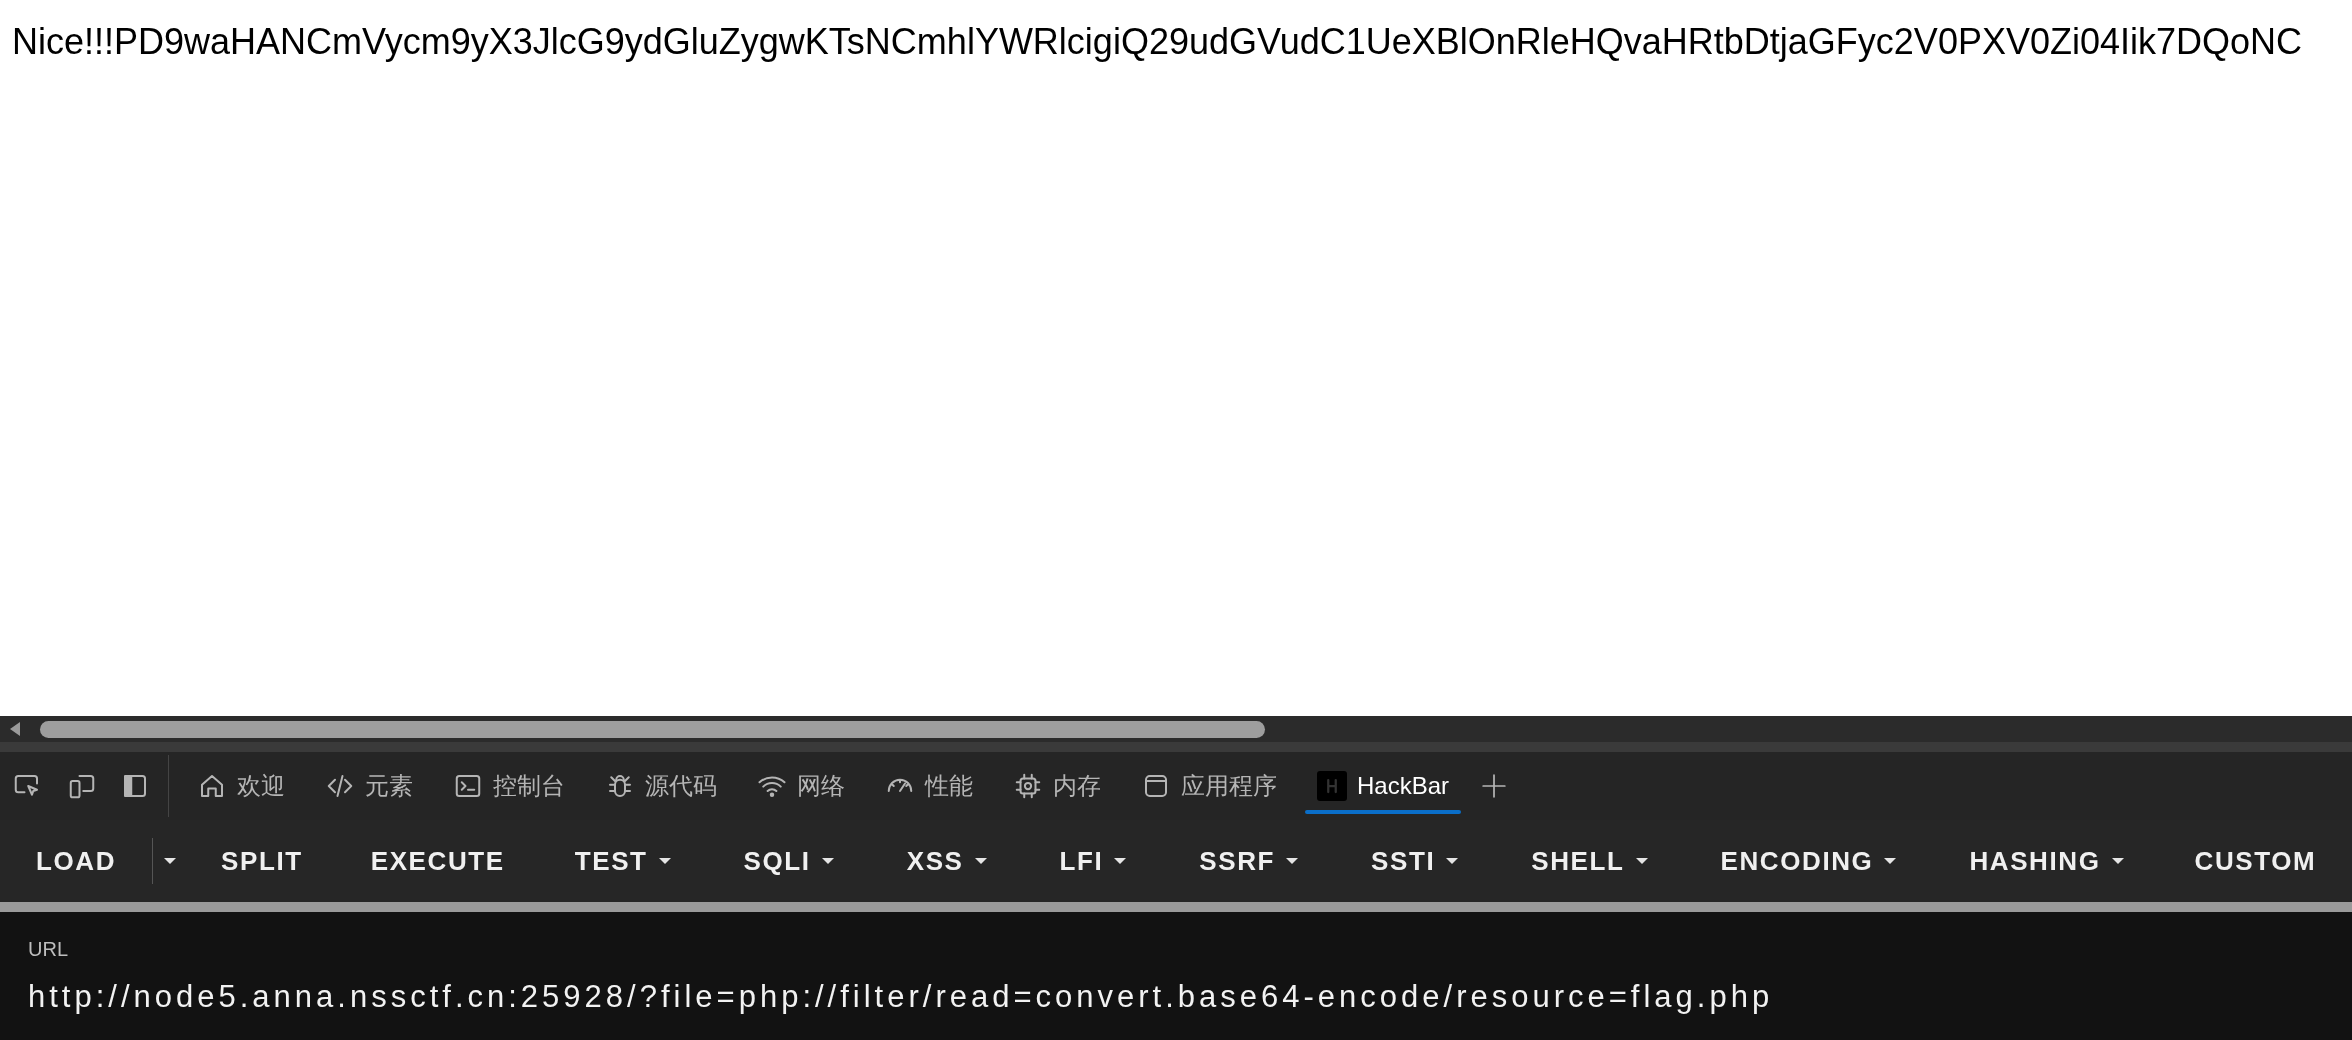 Image resolution: width=2352 pixels, height=1040 pixels. What do you see at coordinates (2047, 861) in the screenshot?
I see `hackbar-menu-button: HASHING` at bounding box center [2047, 861].